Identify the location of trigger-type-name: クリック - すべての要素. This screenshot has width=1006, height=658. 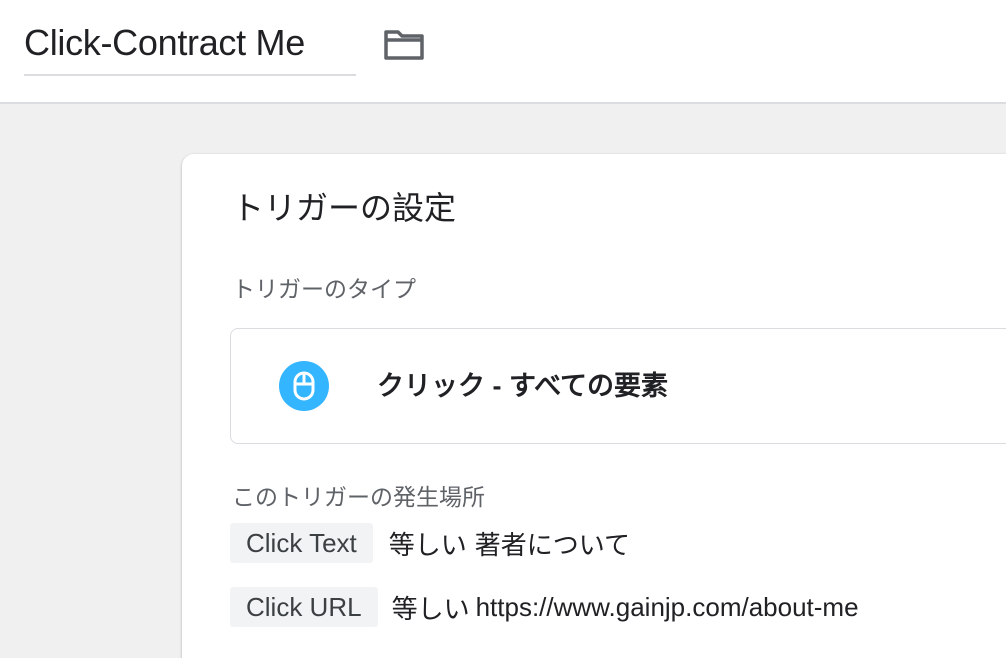
(523, 386).